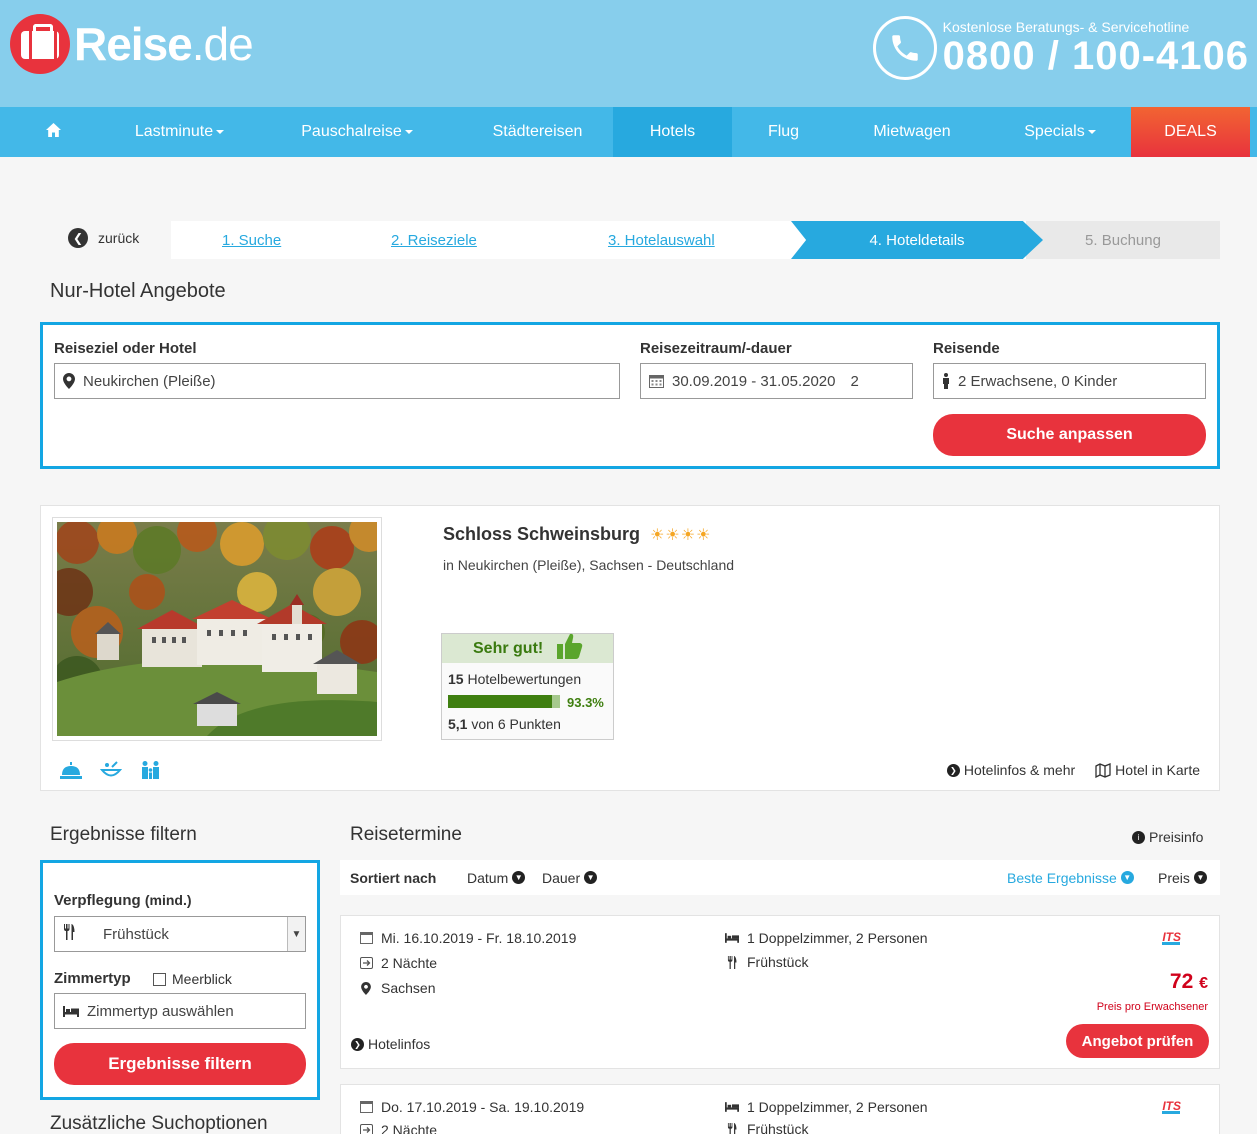  Describe the element at coordinates (716, 348) in the screenshot. I see `date-label: Reisezeitraum/-dauer` at that location.